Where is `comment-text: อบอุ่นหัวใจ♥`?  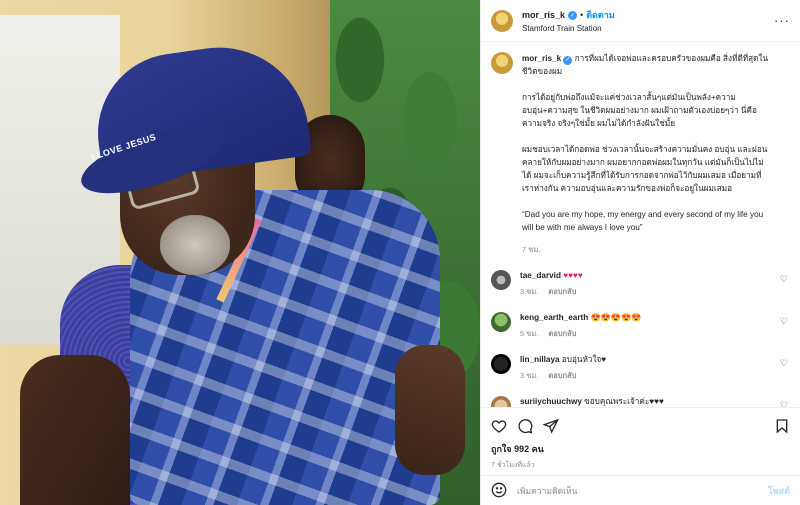 comment-text: อบอุ่นหัวใจ♥ is located at coordinates (584, 359).